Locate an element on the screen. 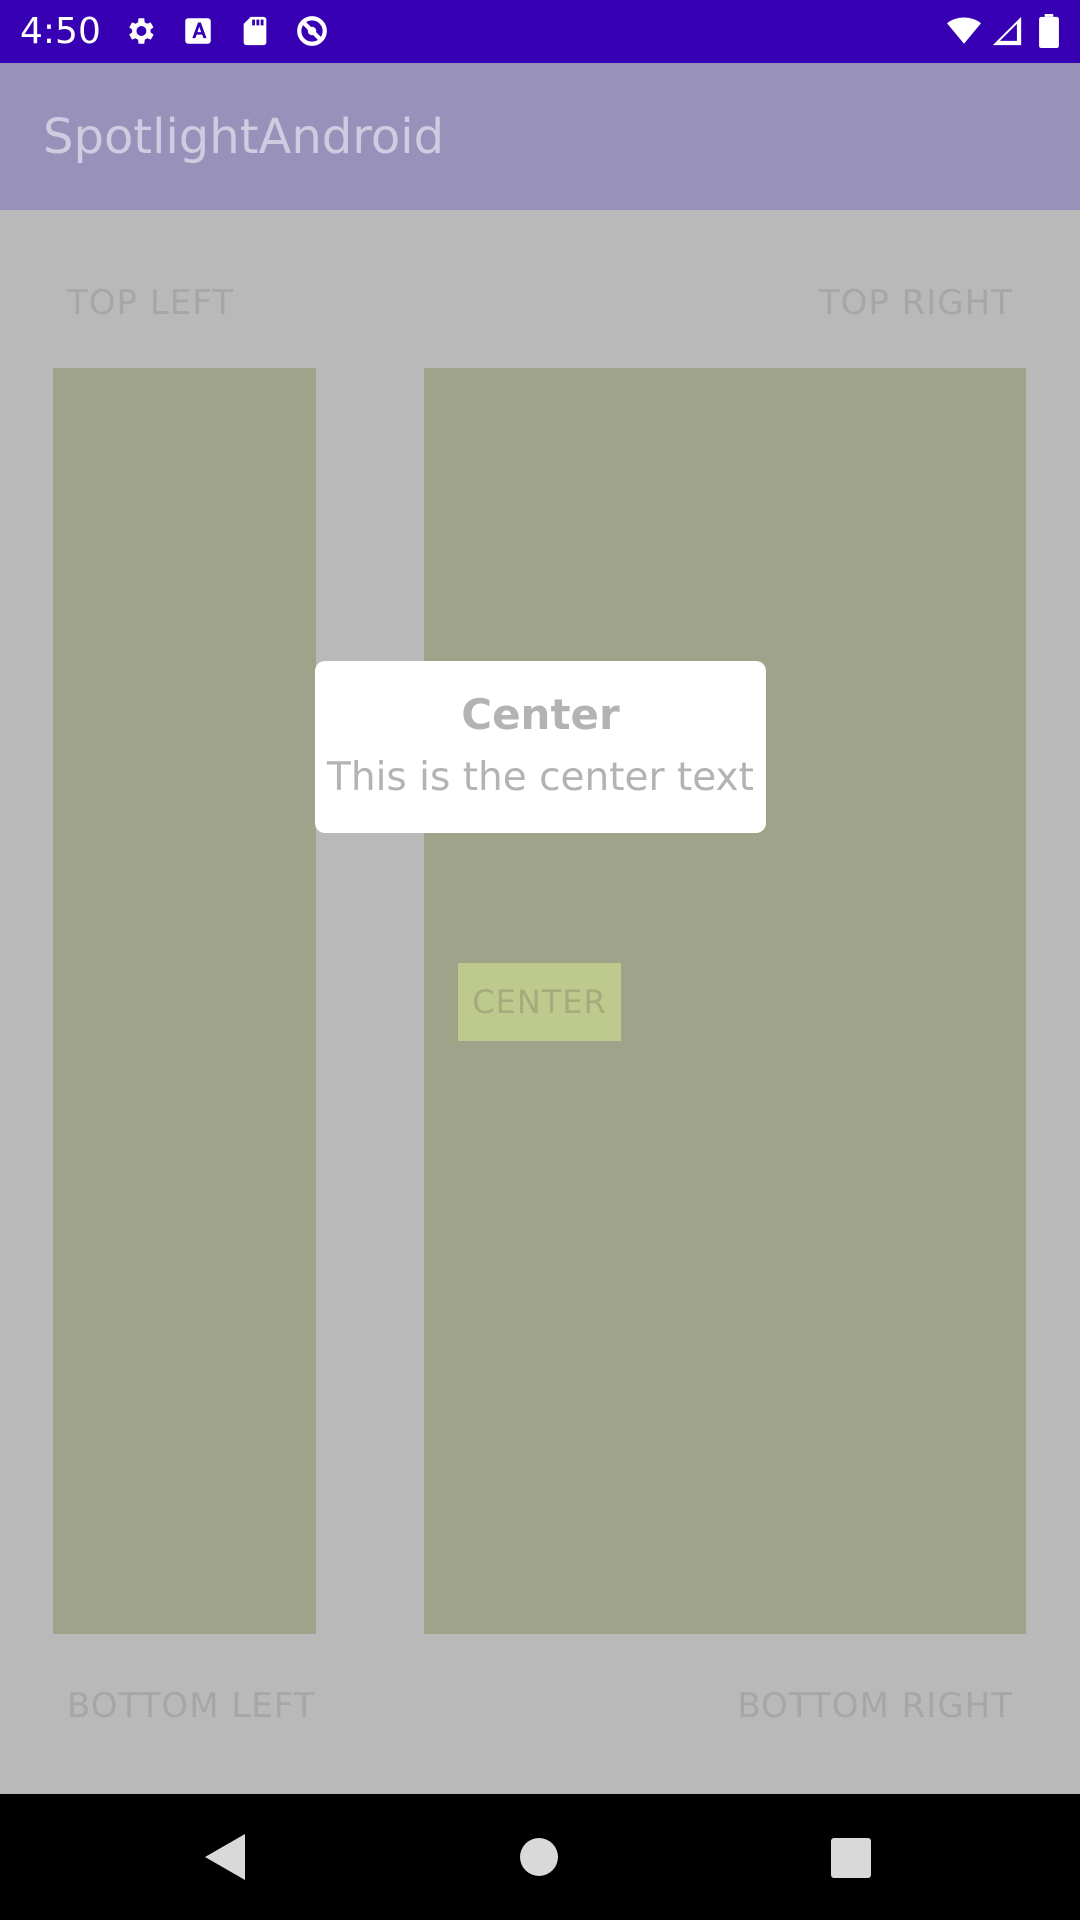 The width and height of the screenshot is (1080, 1920). settings-icon is located at coordinates (140, 31).